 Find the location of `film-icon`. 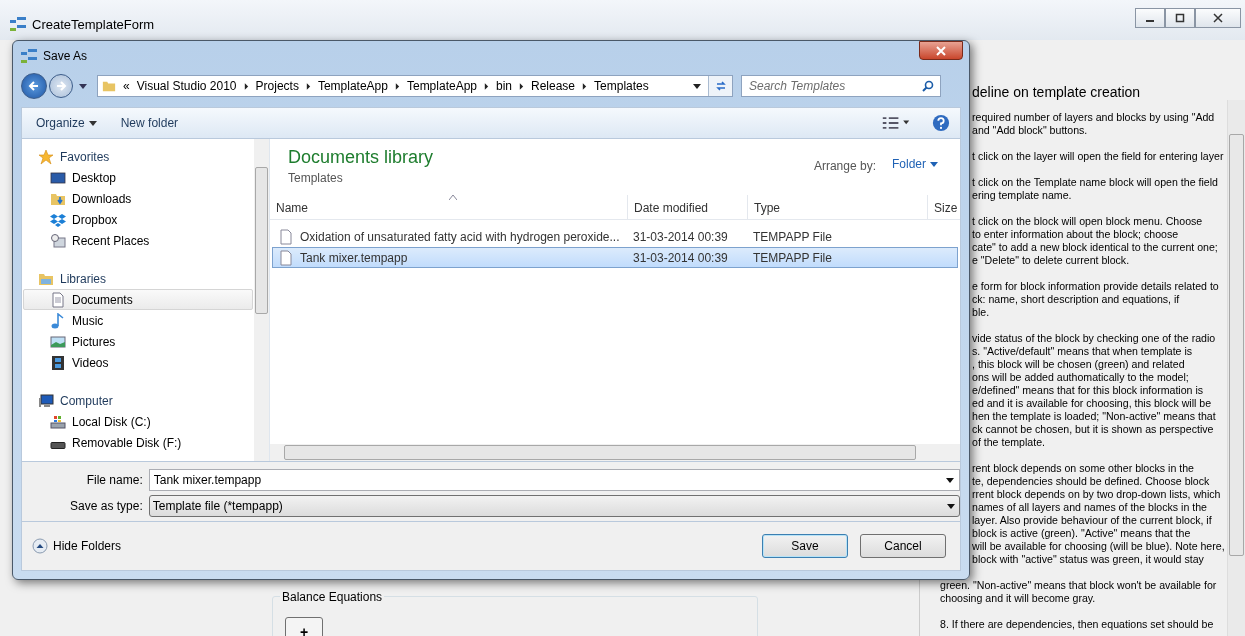

film-icon is located at coordinates (58, 362).